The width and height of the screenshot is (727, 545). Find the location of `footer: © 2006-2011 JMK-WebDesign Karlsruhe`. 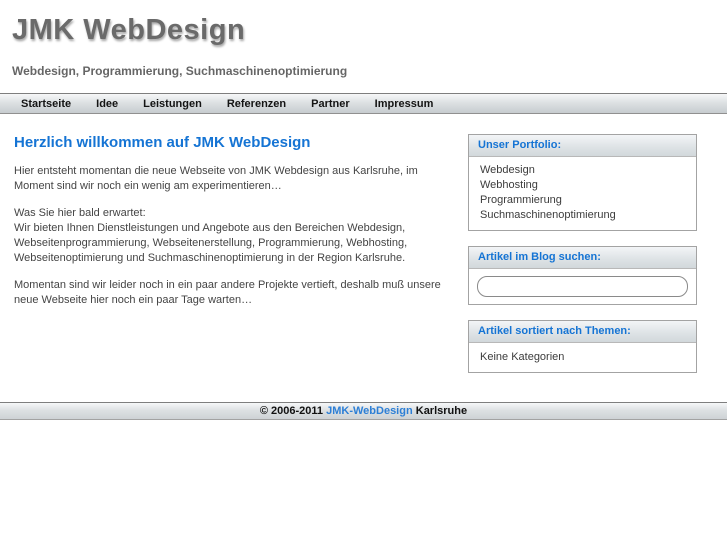

footer: © 2006-2011 JMK-WebDesign Karlsruhe is located at coordinates (363, 411).